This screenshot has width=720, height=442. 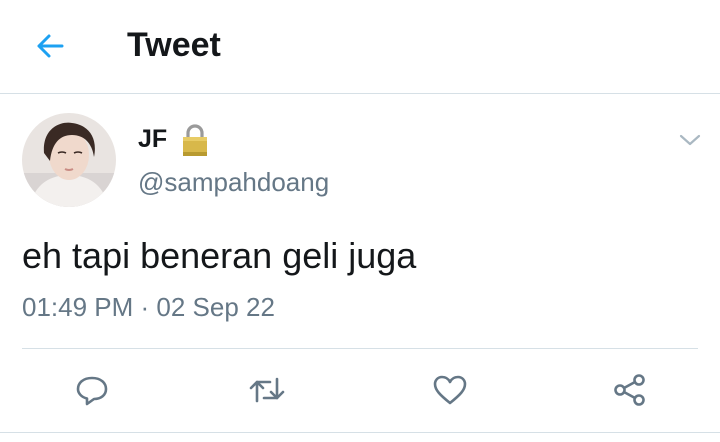 I want to click on lock-icon, so click(x=195, y=140).